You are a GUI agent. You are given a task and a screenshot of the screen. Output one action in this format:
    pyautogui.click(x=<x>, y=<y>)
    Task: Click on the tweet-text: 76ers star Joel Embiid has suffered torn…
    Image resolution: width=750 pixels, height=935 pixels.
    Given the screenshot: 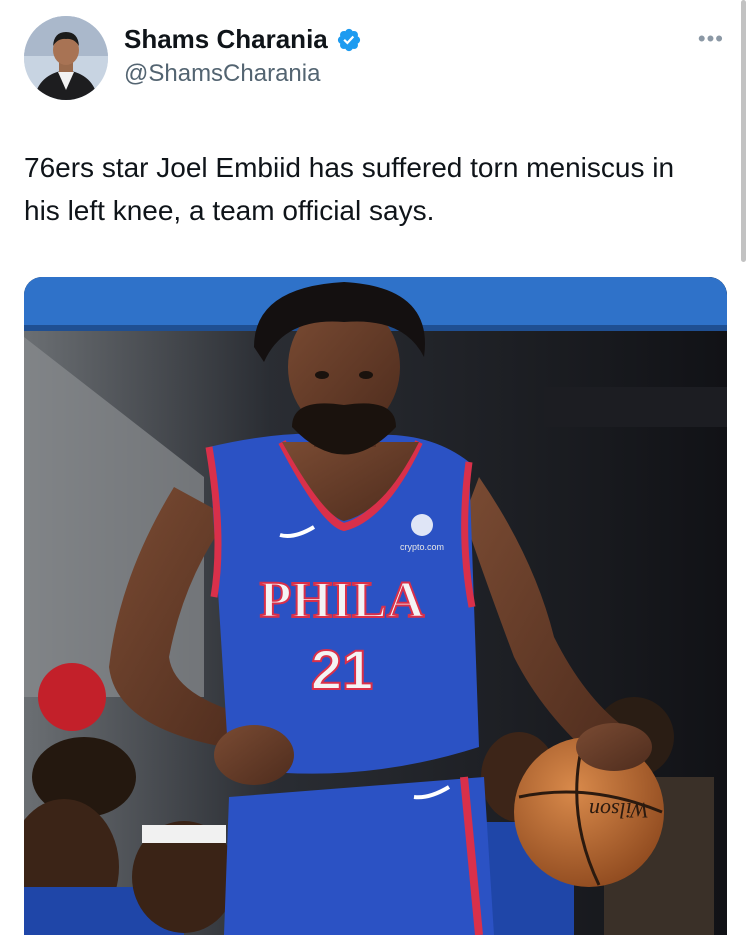 What is the action you would take?
    pyautogui.click(x=349, y=189)
    